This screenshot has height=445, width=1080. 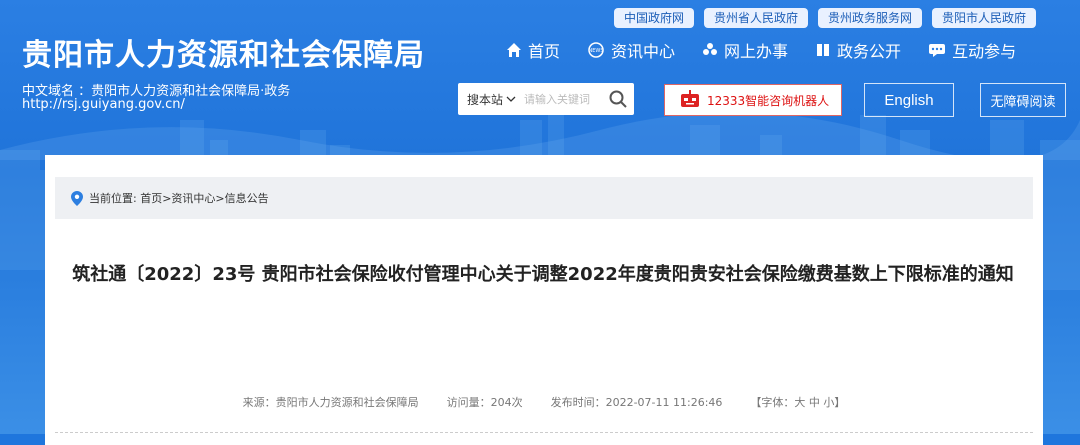 I want to click on chatbot-button: 12333智能咨询机器人, so click(x=753, y=100).